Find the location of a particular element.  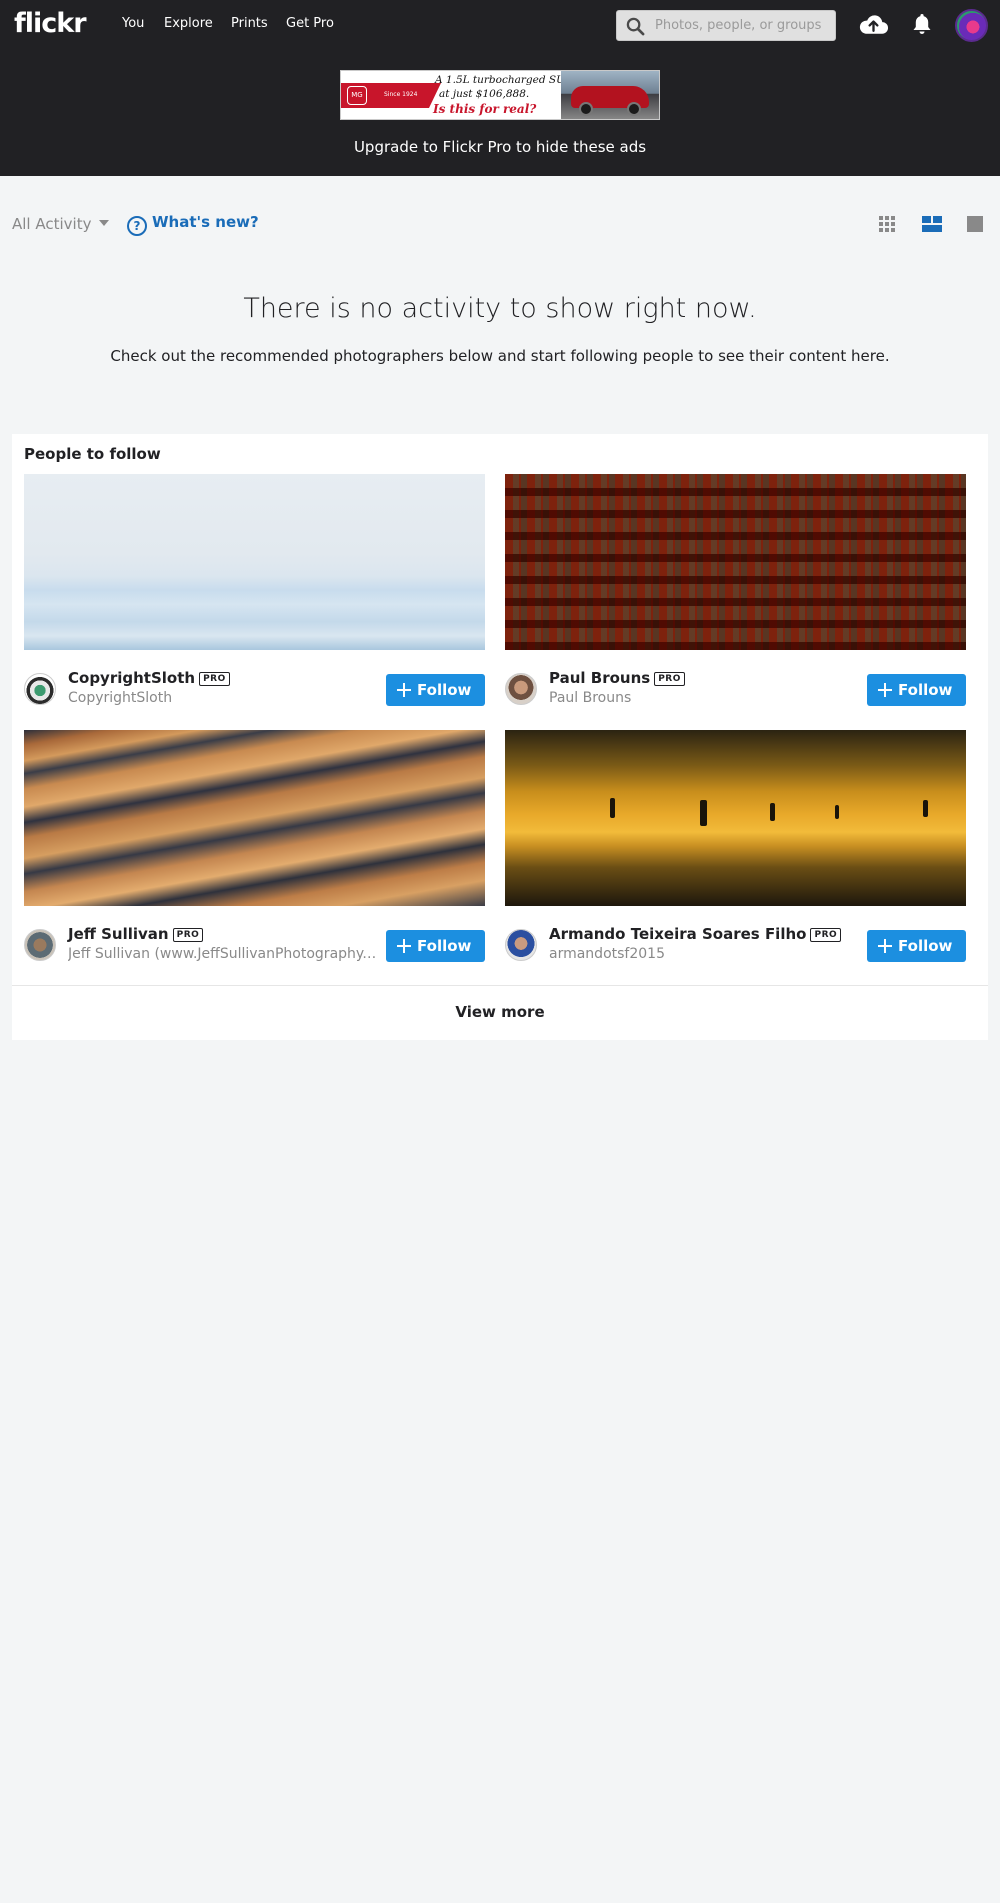

people-to-follow-title: People to follow is located at coordinates (92, 454).